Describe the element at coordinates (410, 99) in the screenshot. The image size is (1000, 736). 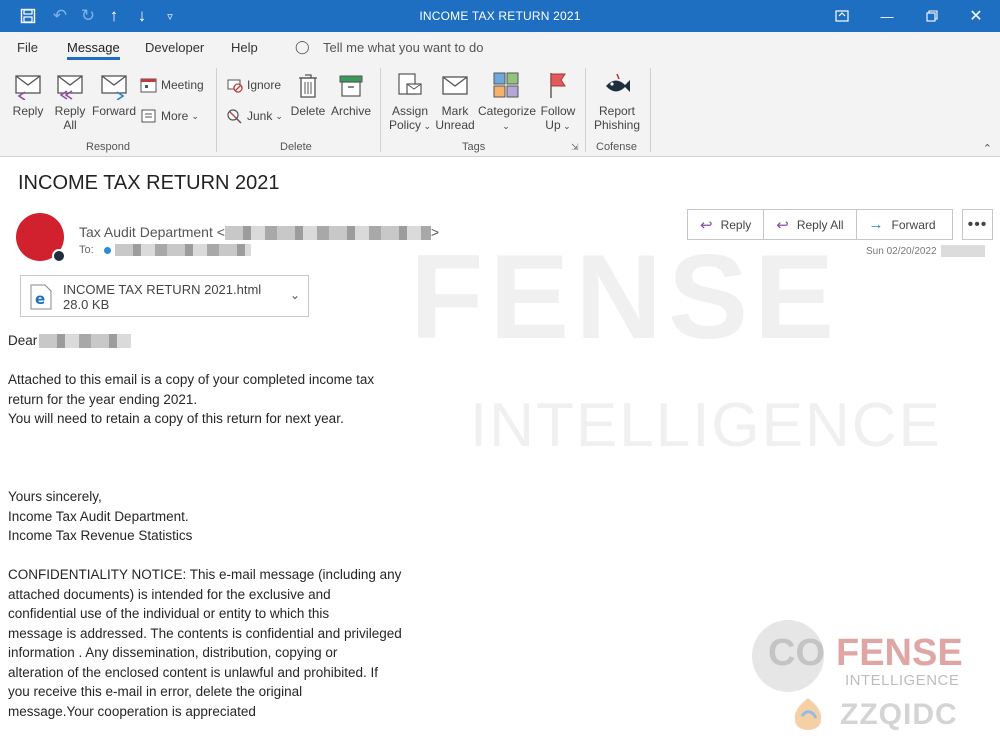
I see `assign-policy-button: Assign Policy ⌄` at that location.